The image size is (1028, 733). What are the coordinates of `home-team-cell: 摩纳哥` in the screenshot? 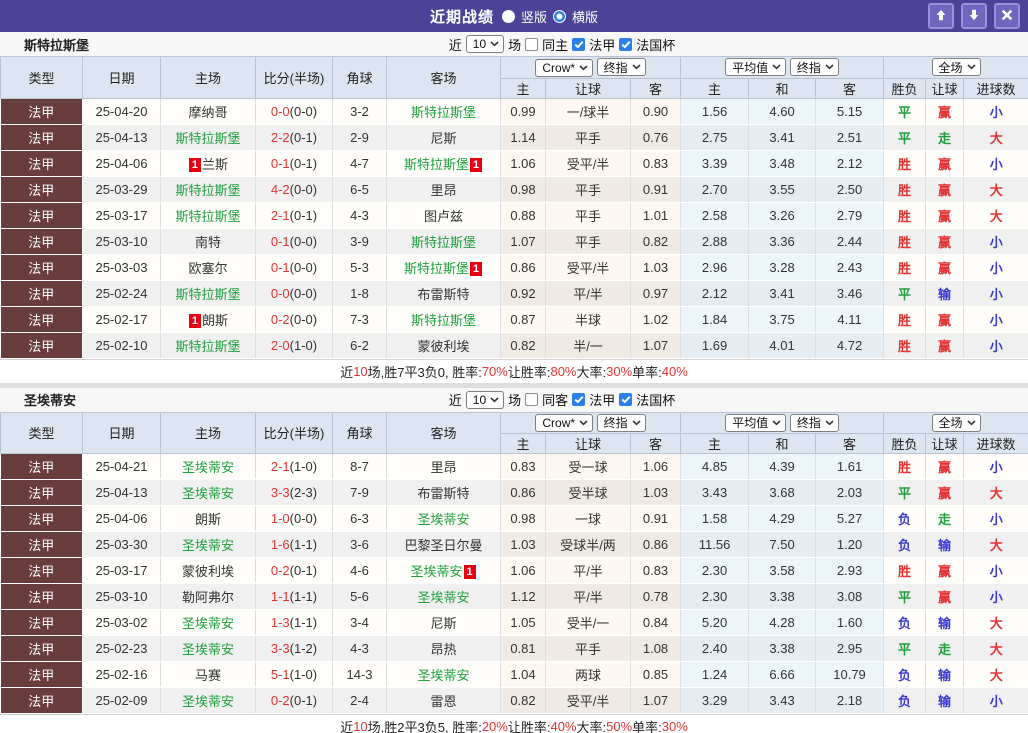 It's located at (208, 111).